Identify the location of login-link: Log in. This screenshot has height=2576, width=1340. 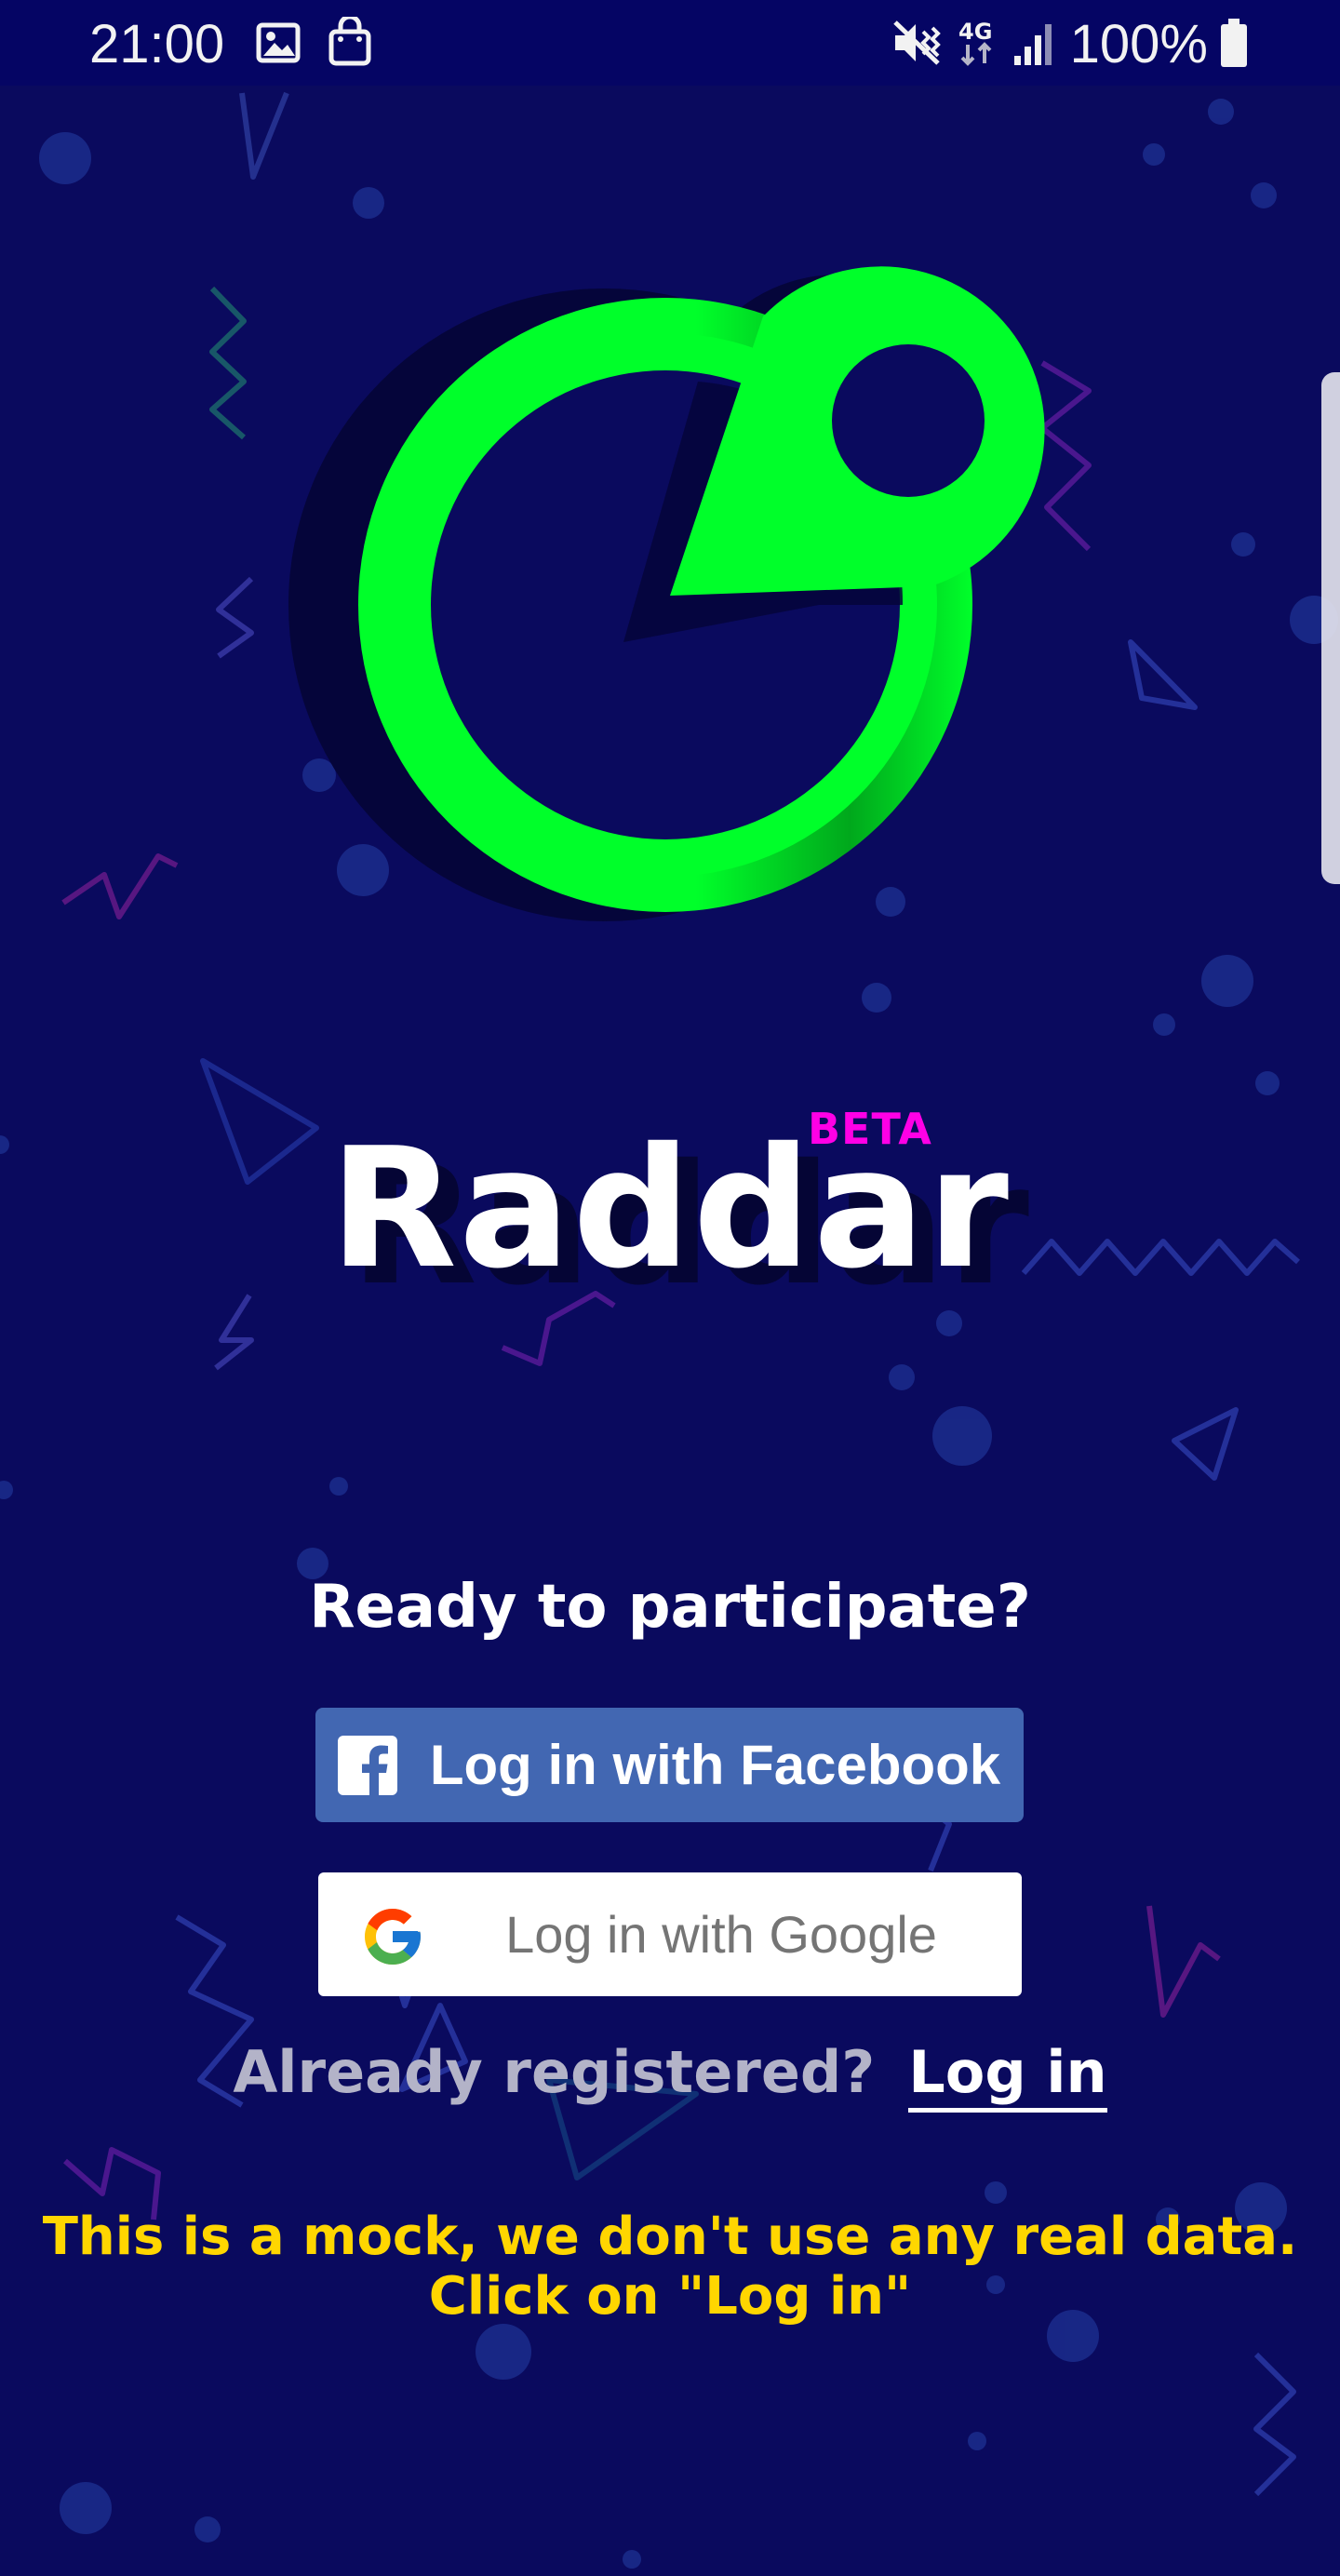
(1007, 2075).